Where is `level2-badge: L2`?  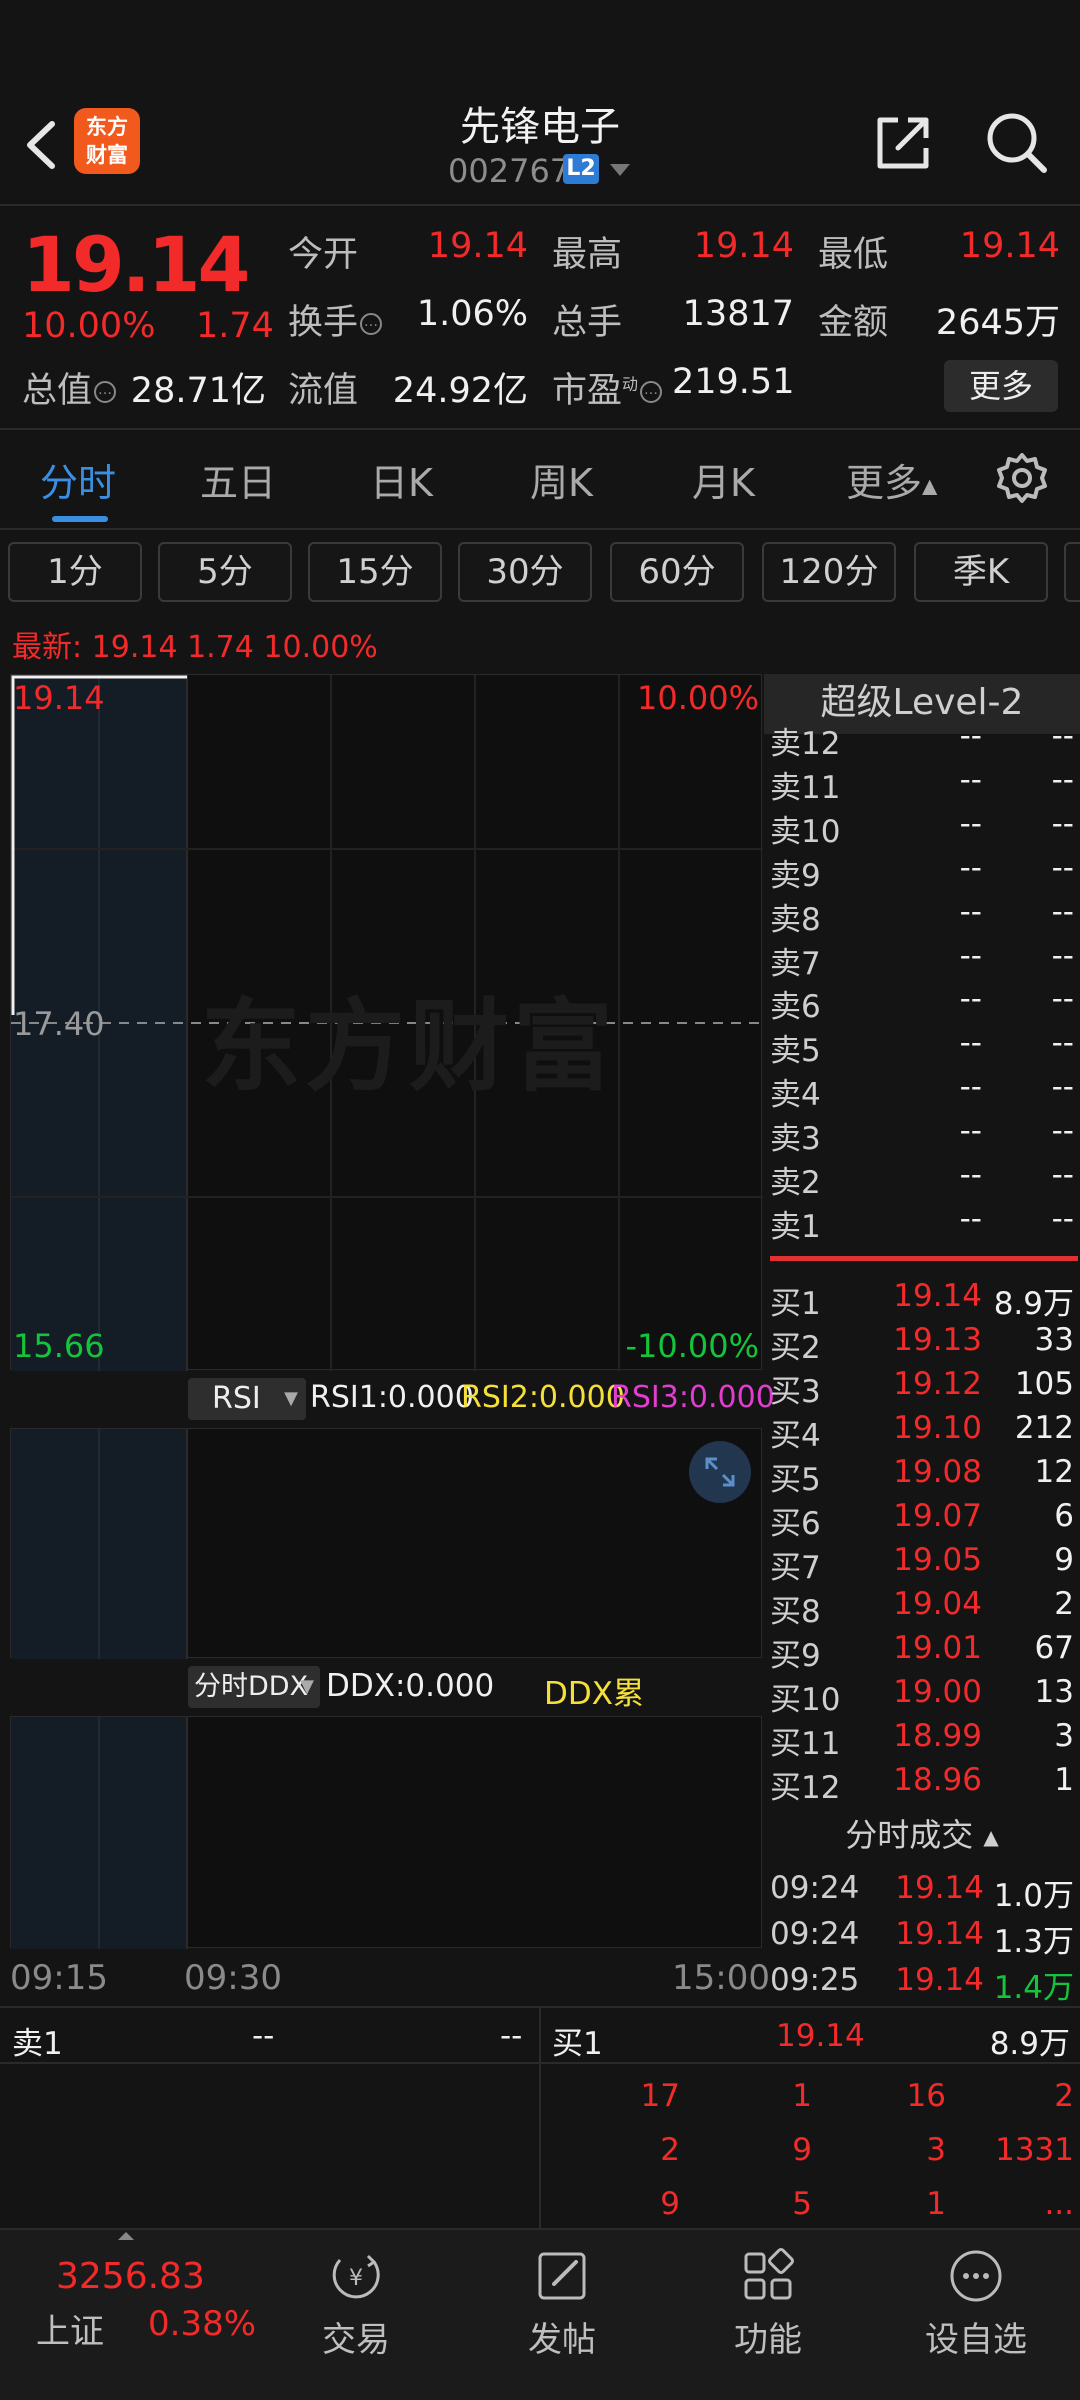 level2-badge: L2 is located at coordinates (581, 169).